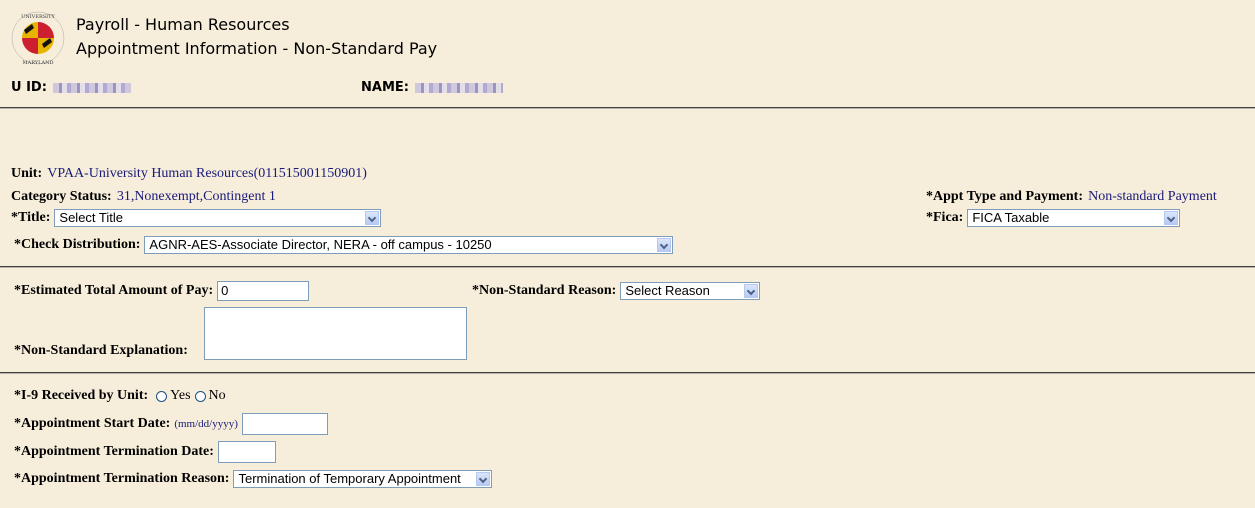 The height and width of the screenshot is (508, 1255). Describe the element at coordinates (206, 424) in the screenshot. I see `start-date-format-hint: (mm/dd/yyyy)` at that location.